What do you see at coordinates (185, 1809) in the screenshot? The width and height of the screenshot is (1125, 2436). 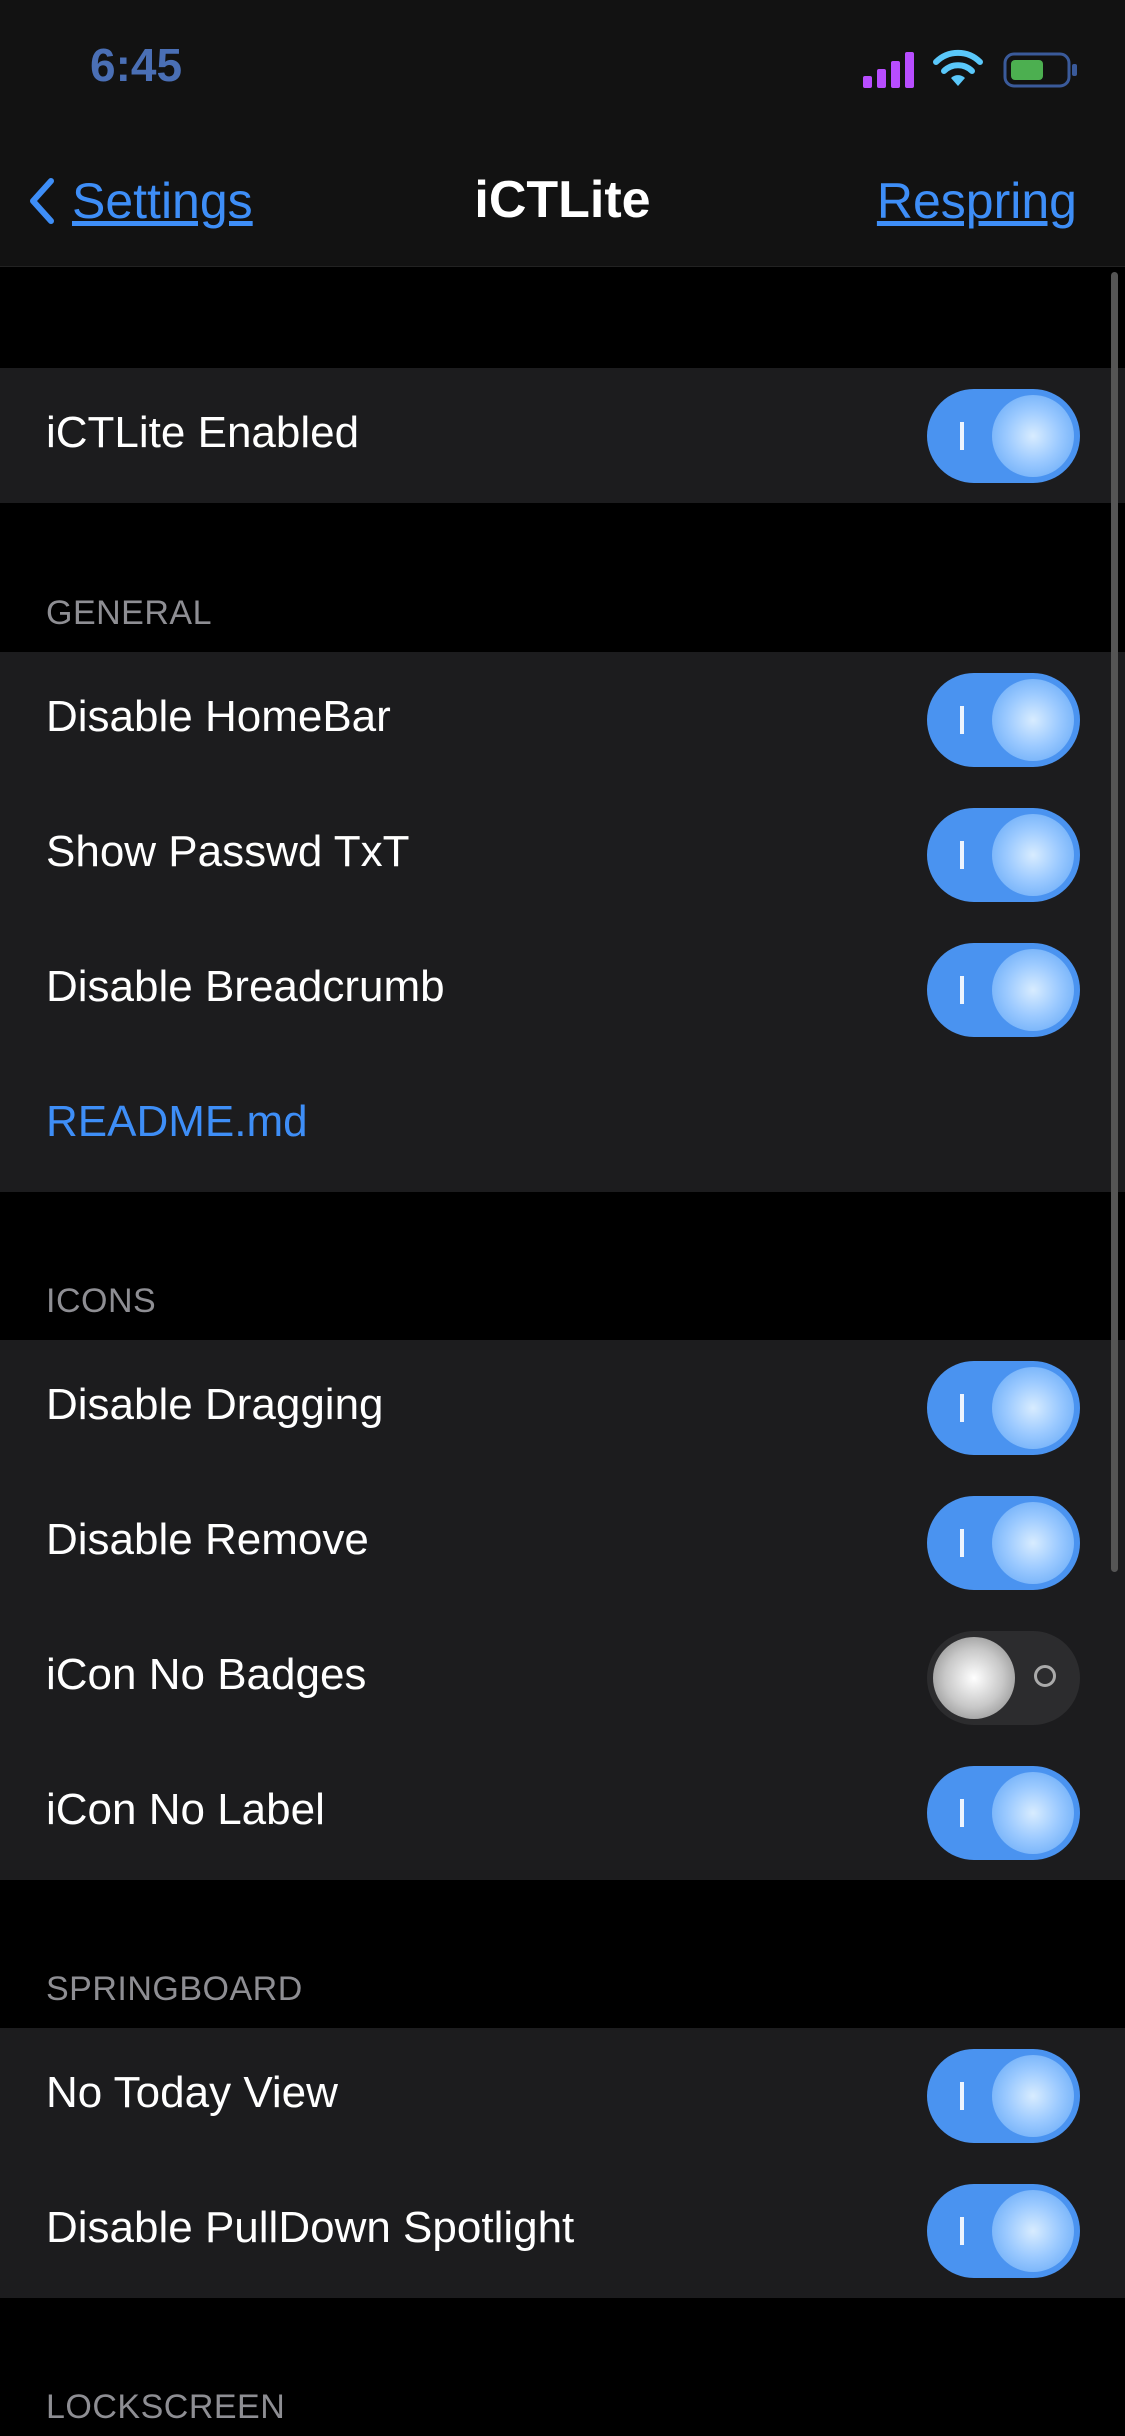 I see `row-label: iCon No Label` at bounding box center [185, 1809].